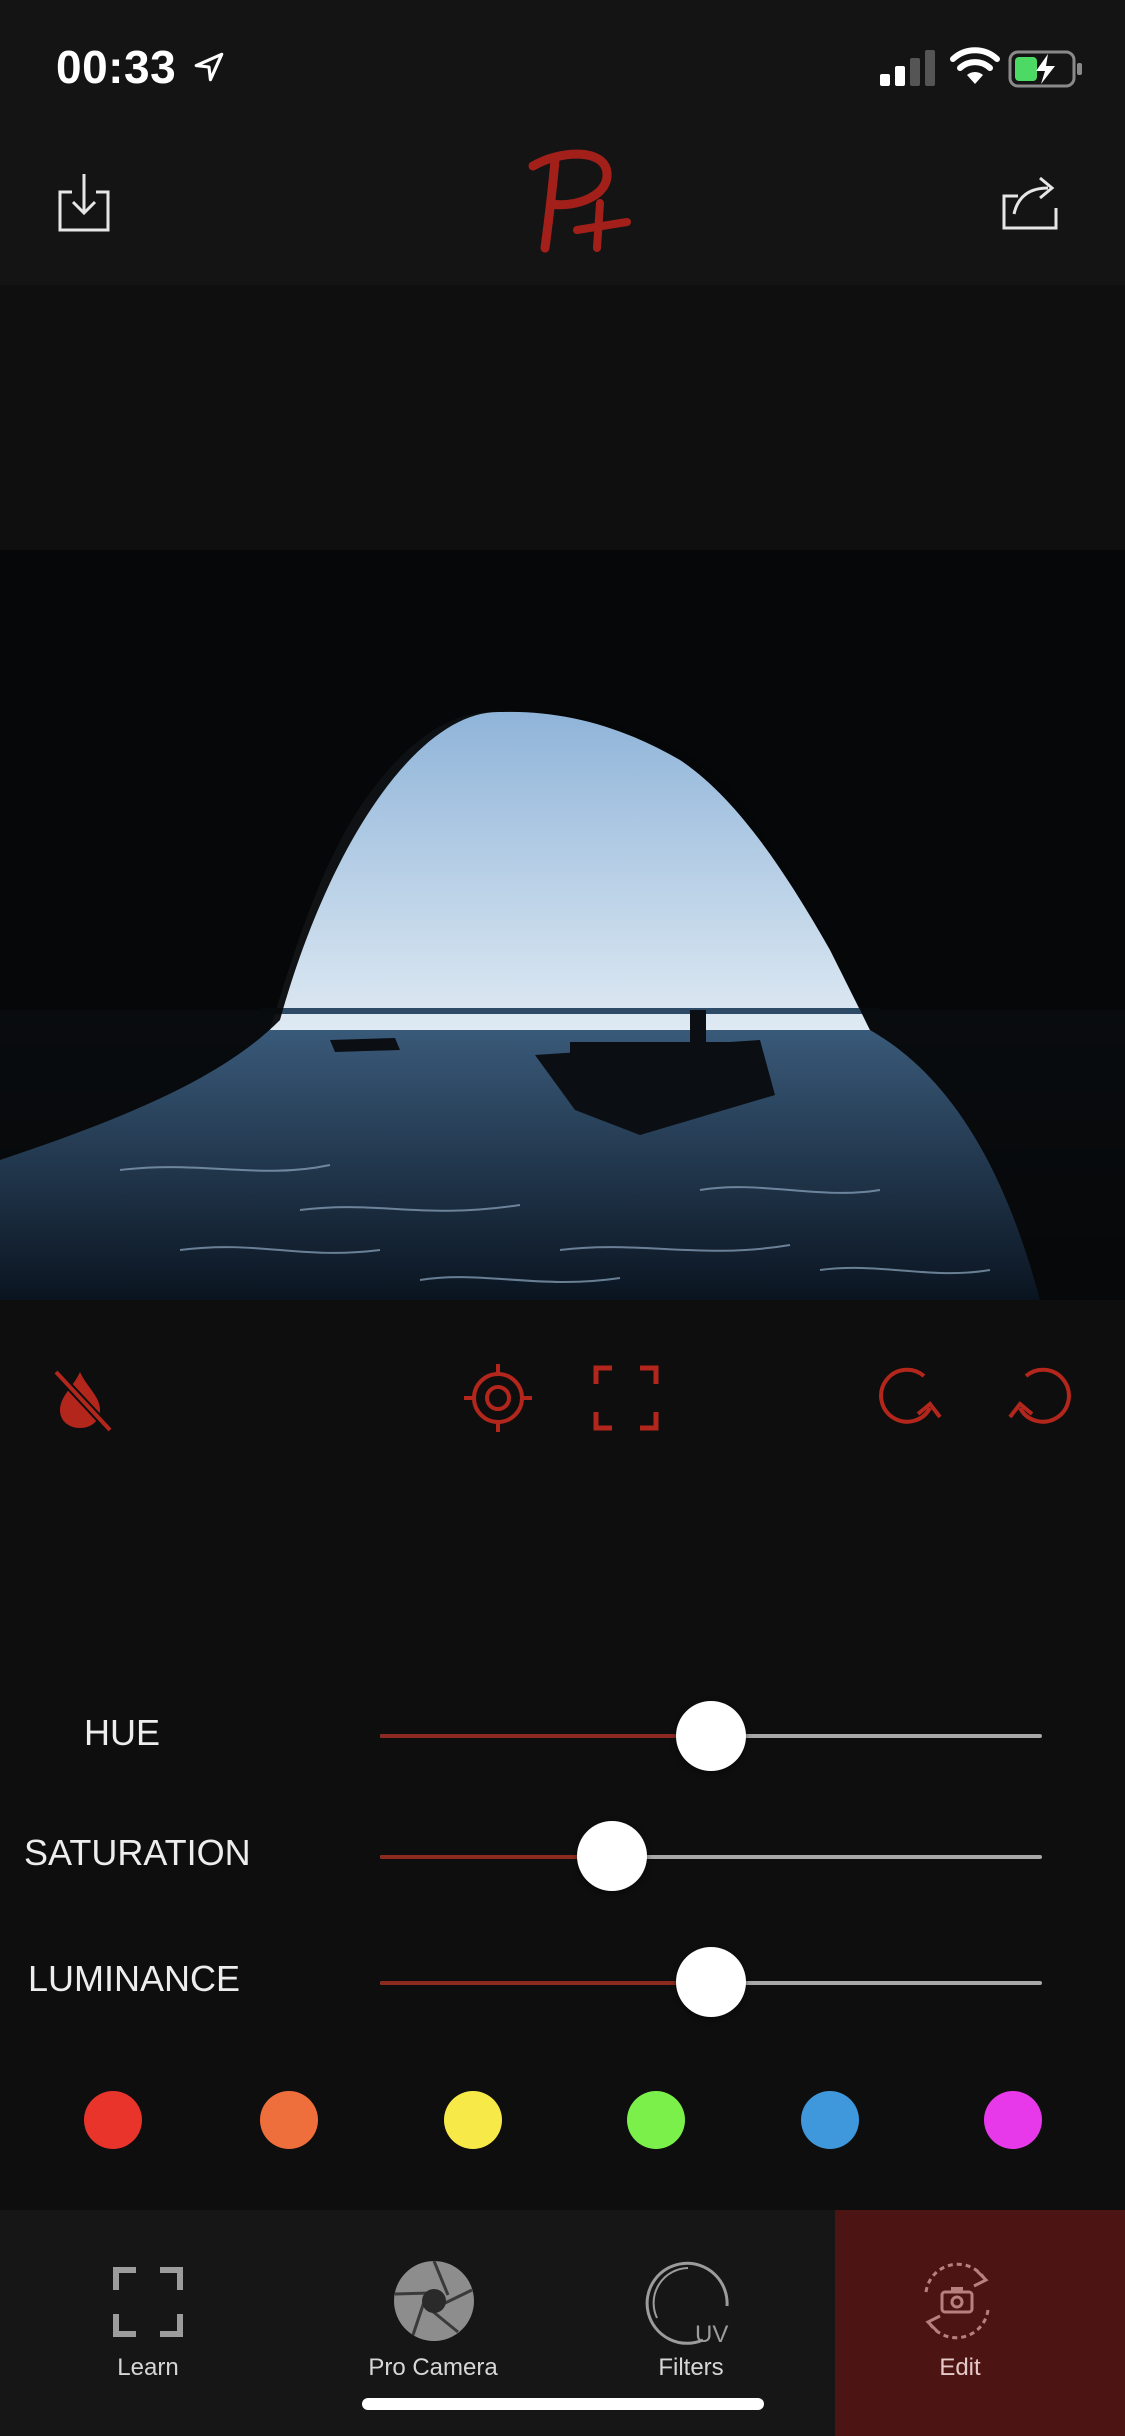  I want to click on save-to-device-icon, so click(84, 202).